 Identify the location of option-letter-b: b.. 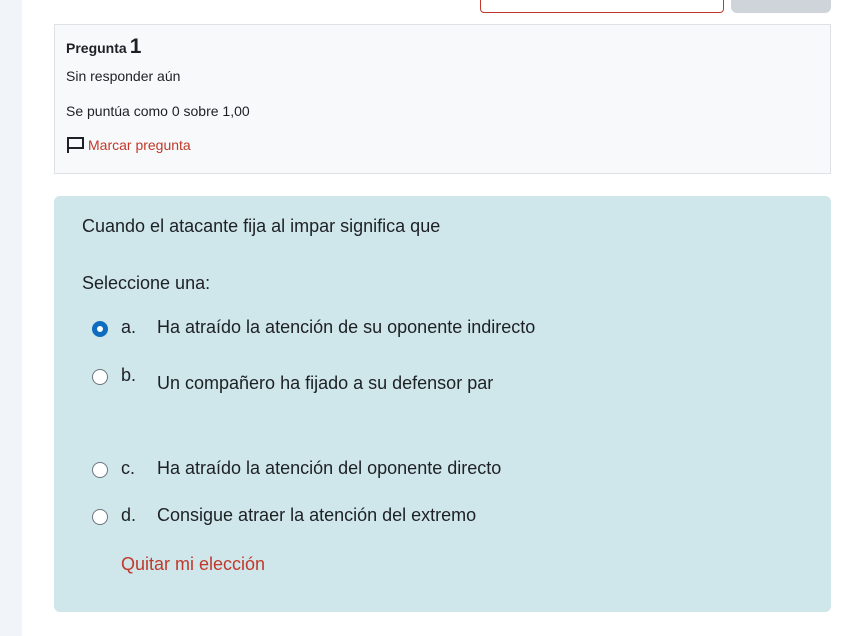
(129, 375).